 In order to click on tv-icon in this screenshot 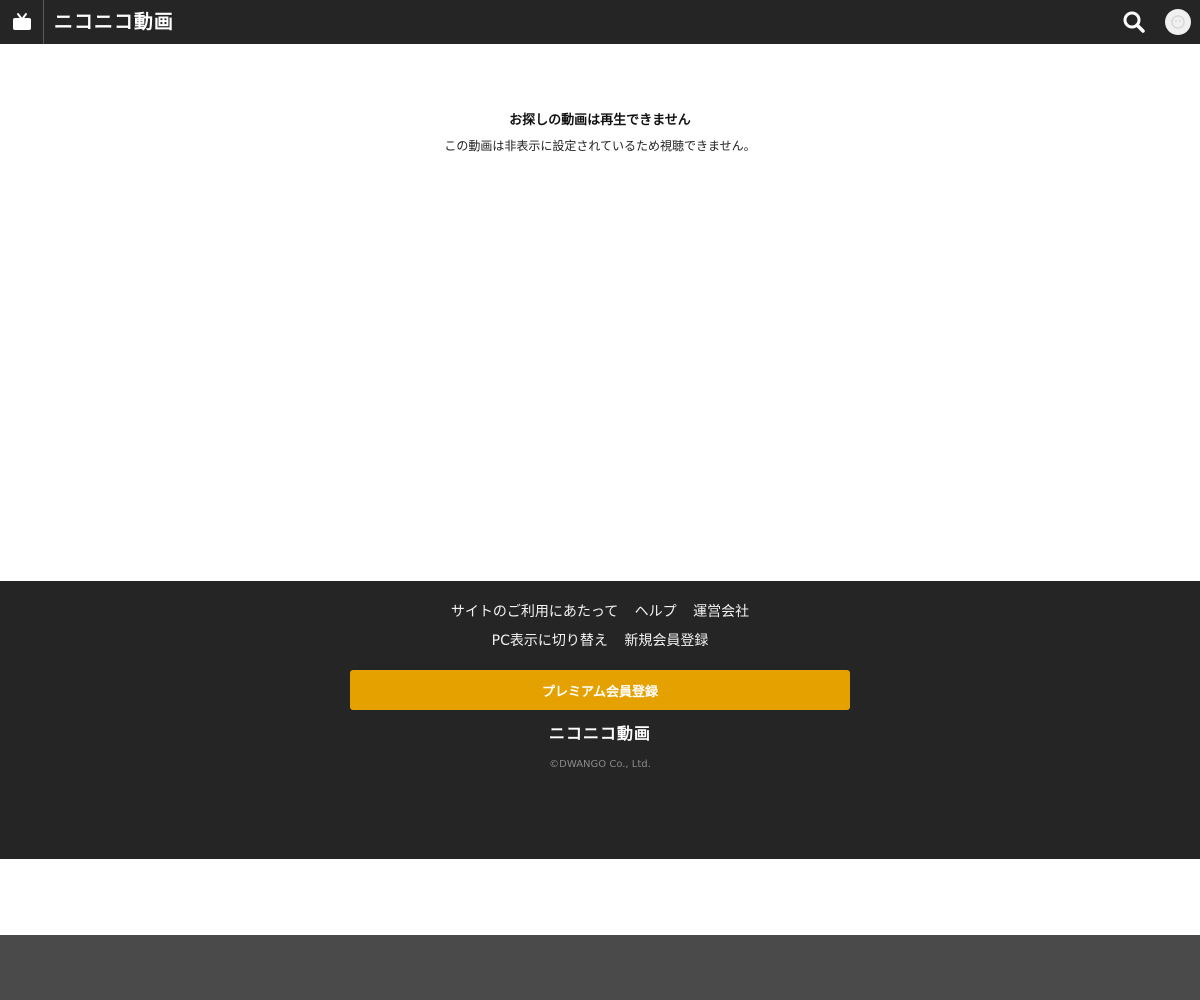, I will do `click(21, 21)`.